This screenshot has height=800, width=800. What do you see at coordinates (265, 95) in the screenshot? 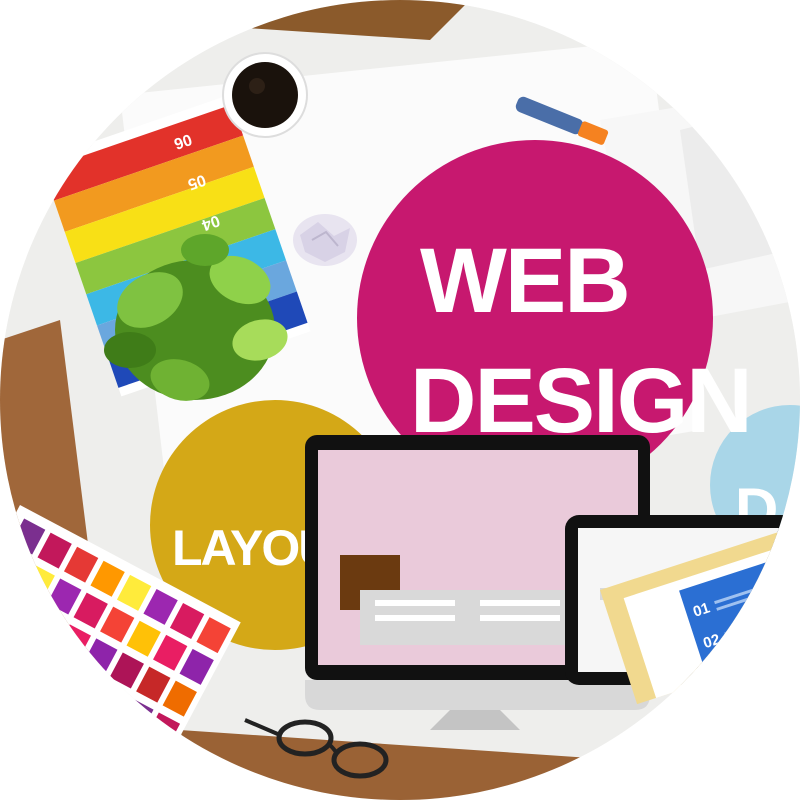
I see `coffee-cup-icon` at bounding box center [265, 95].